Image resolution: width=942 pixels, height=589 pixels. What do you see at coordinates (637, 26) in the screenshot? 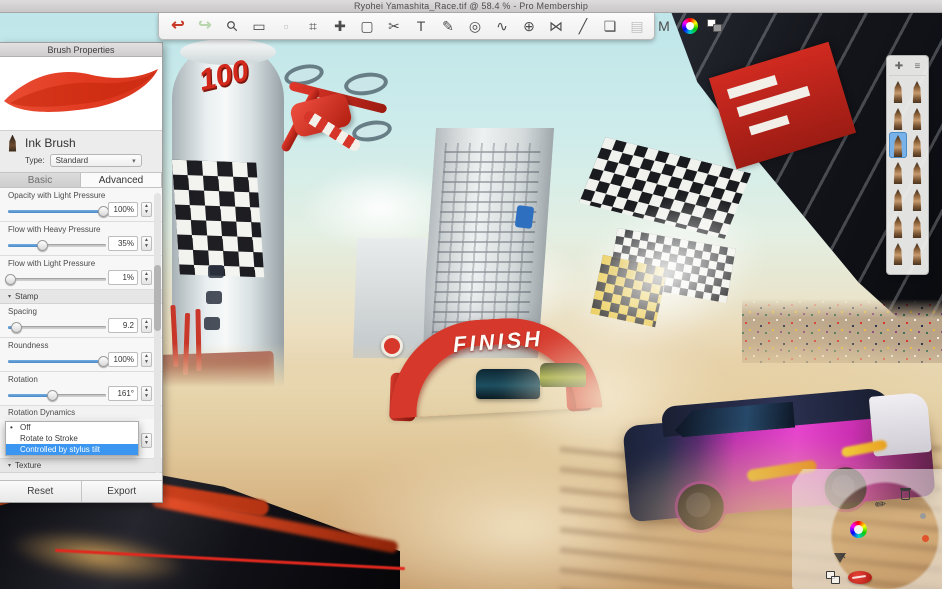
I see `pattern-icon: ▤` at bounding box center [637, 26].